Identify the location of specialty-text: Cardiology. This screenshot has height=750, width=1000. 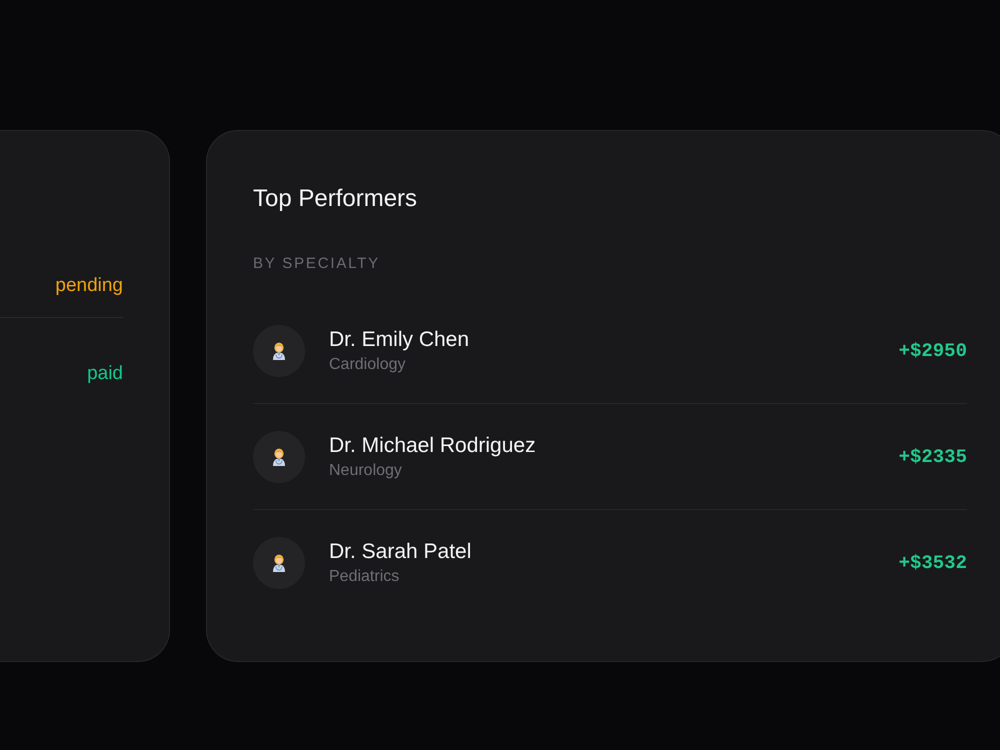
(367, 364).